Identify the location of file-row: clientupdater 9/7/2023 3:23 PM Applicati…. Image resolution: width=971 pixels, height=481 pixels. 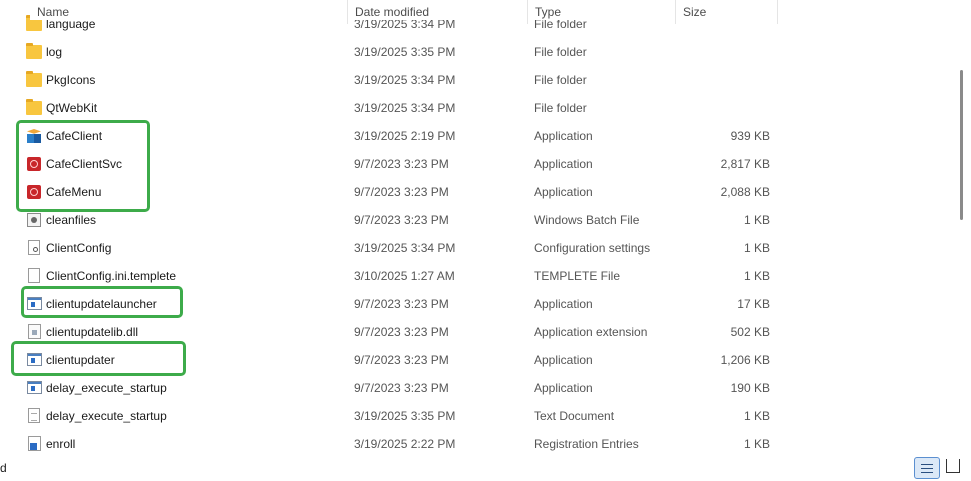
(480, 360).